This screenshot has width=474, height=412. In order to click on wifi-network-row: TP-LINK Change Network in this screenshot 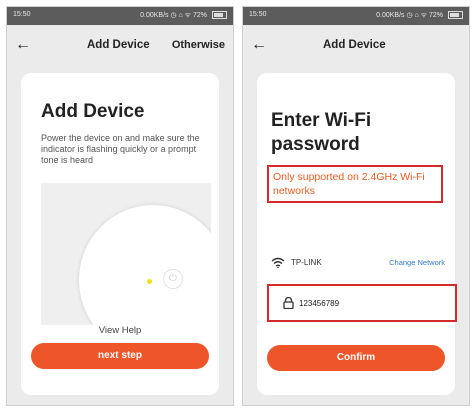, I will do `click(358, 263)`.